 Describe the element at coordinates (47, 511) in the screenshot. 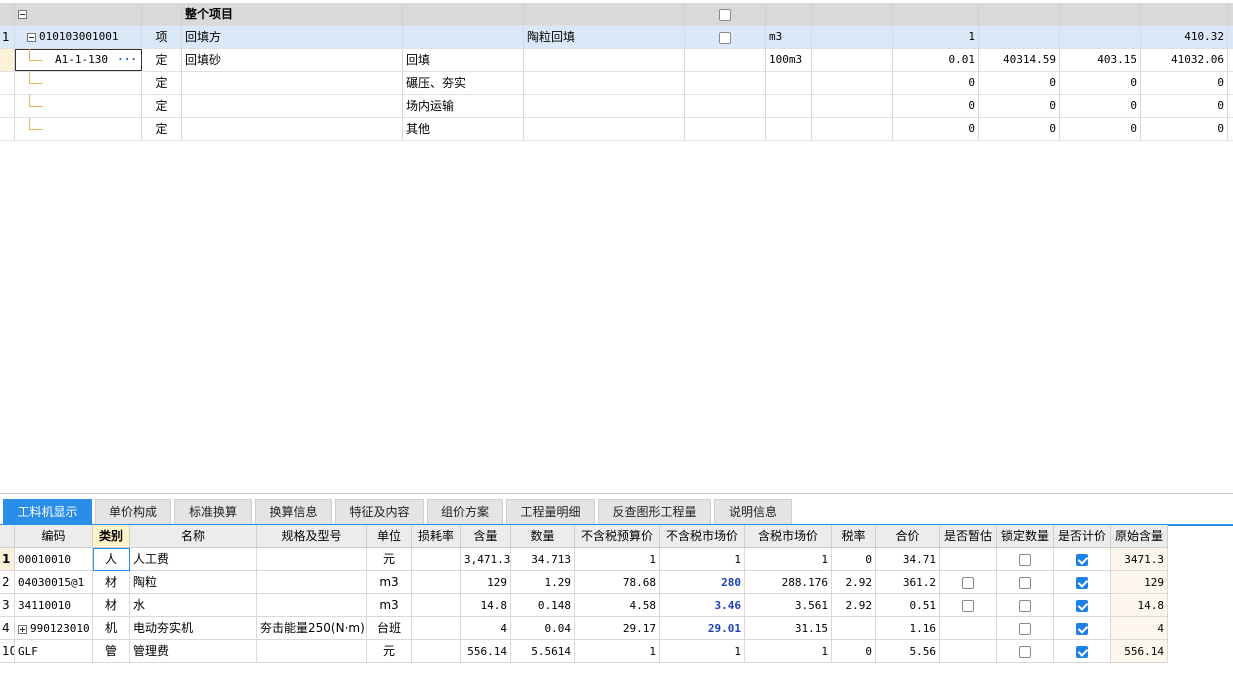

I see `tab-labor-material-machine: 工料机显示` at that location.